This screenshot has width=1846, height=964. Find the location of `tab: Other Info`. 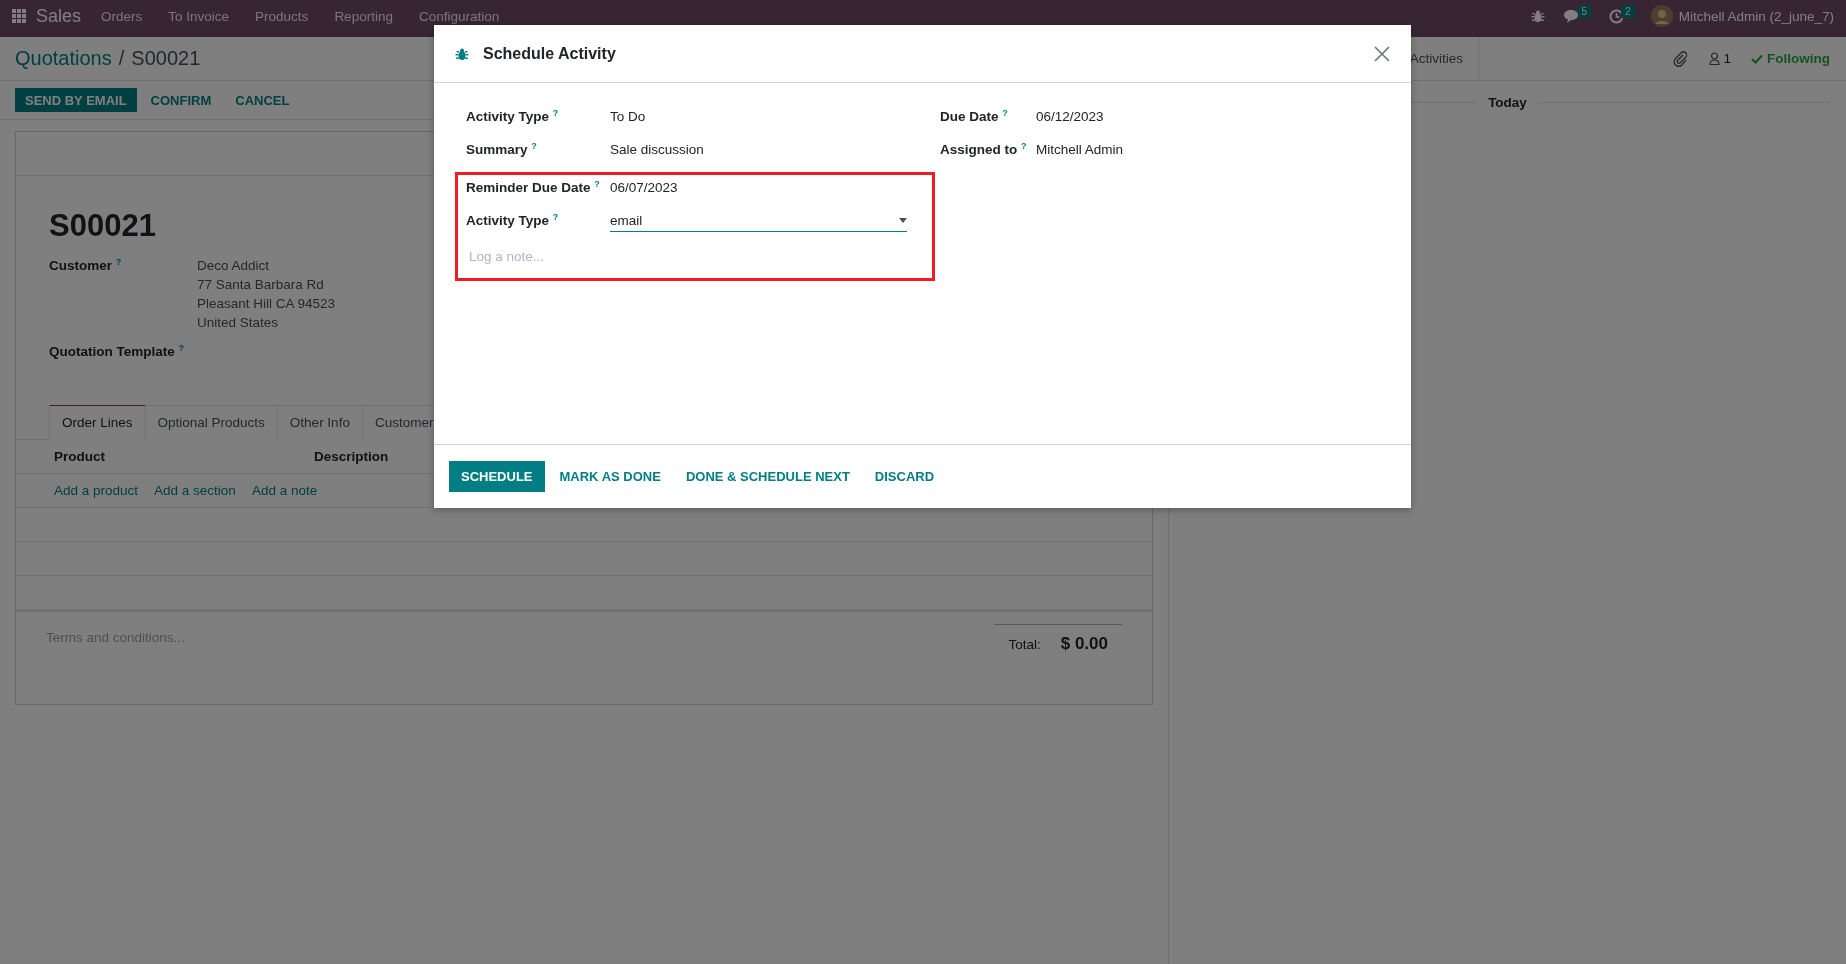

tab: Other Info is located at coordinates (319, 422).